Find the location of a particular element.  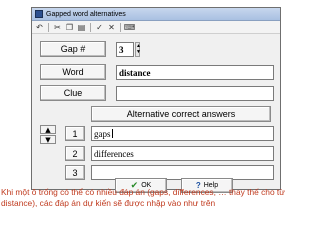

alternatives-header: Alternative correct answers is located at coordinates (181, 114).